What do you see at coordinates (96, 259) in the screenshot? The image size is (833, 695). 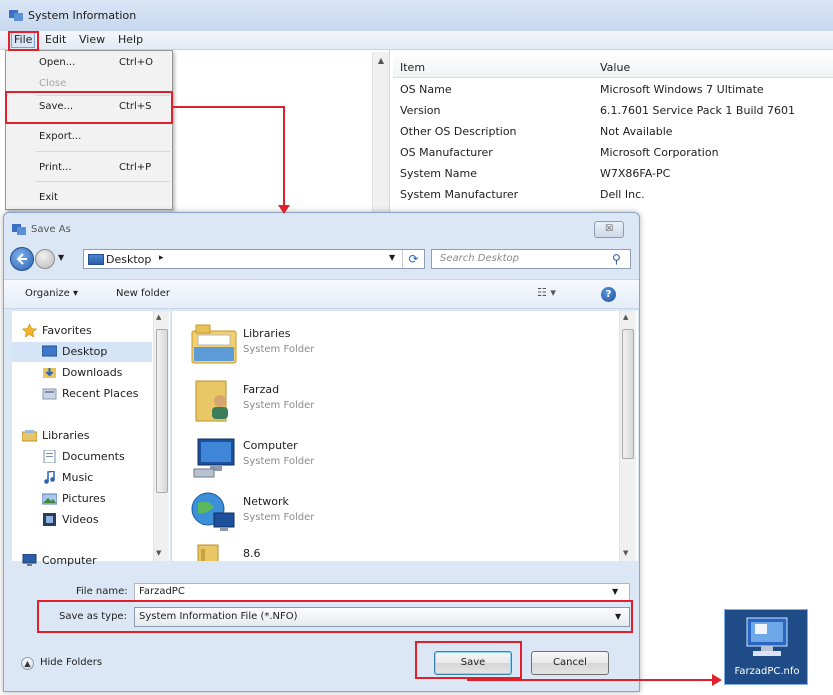 I see `desktop-icon` at bounding box center [96, 259].